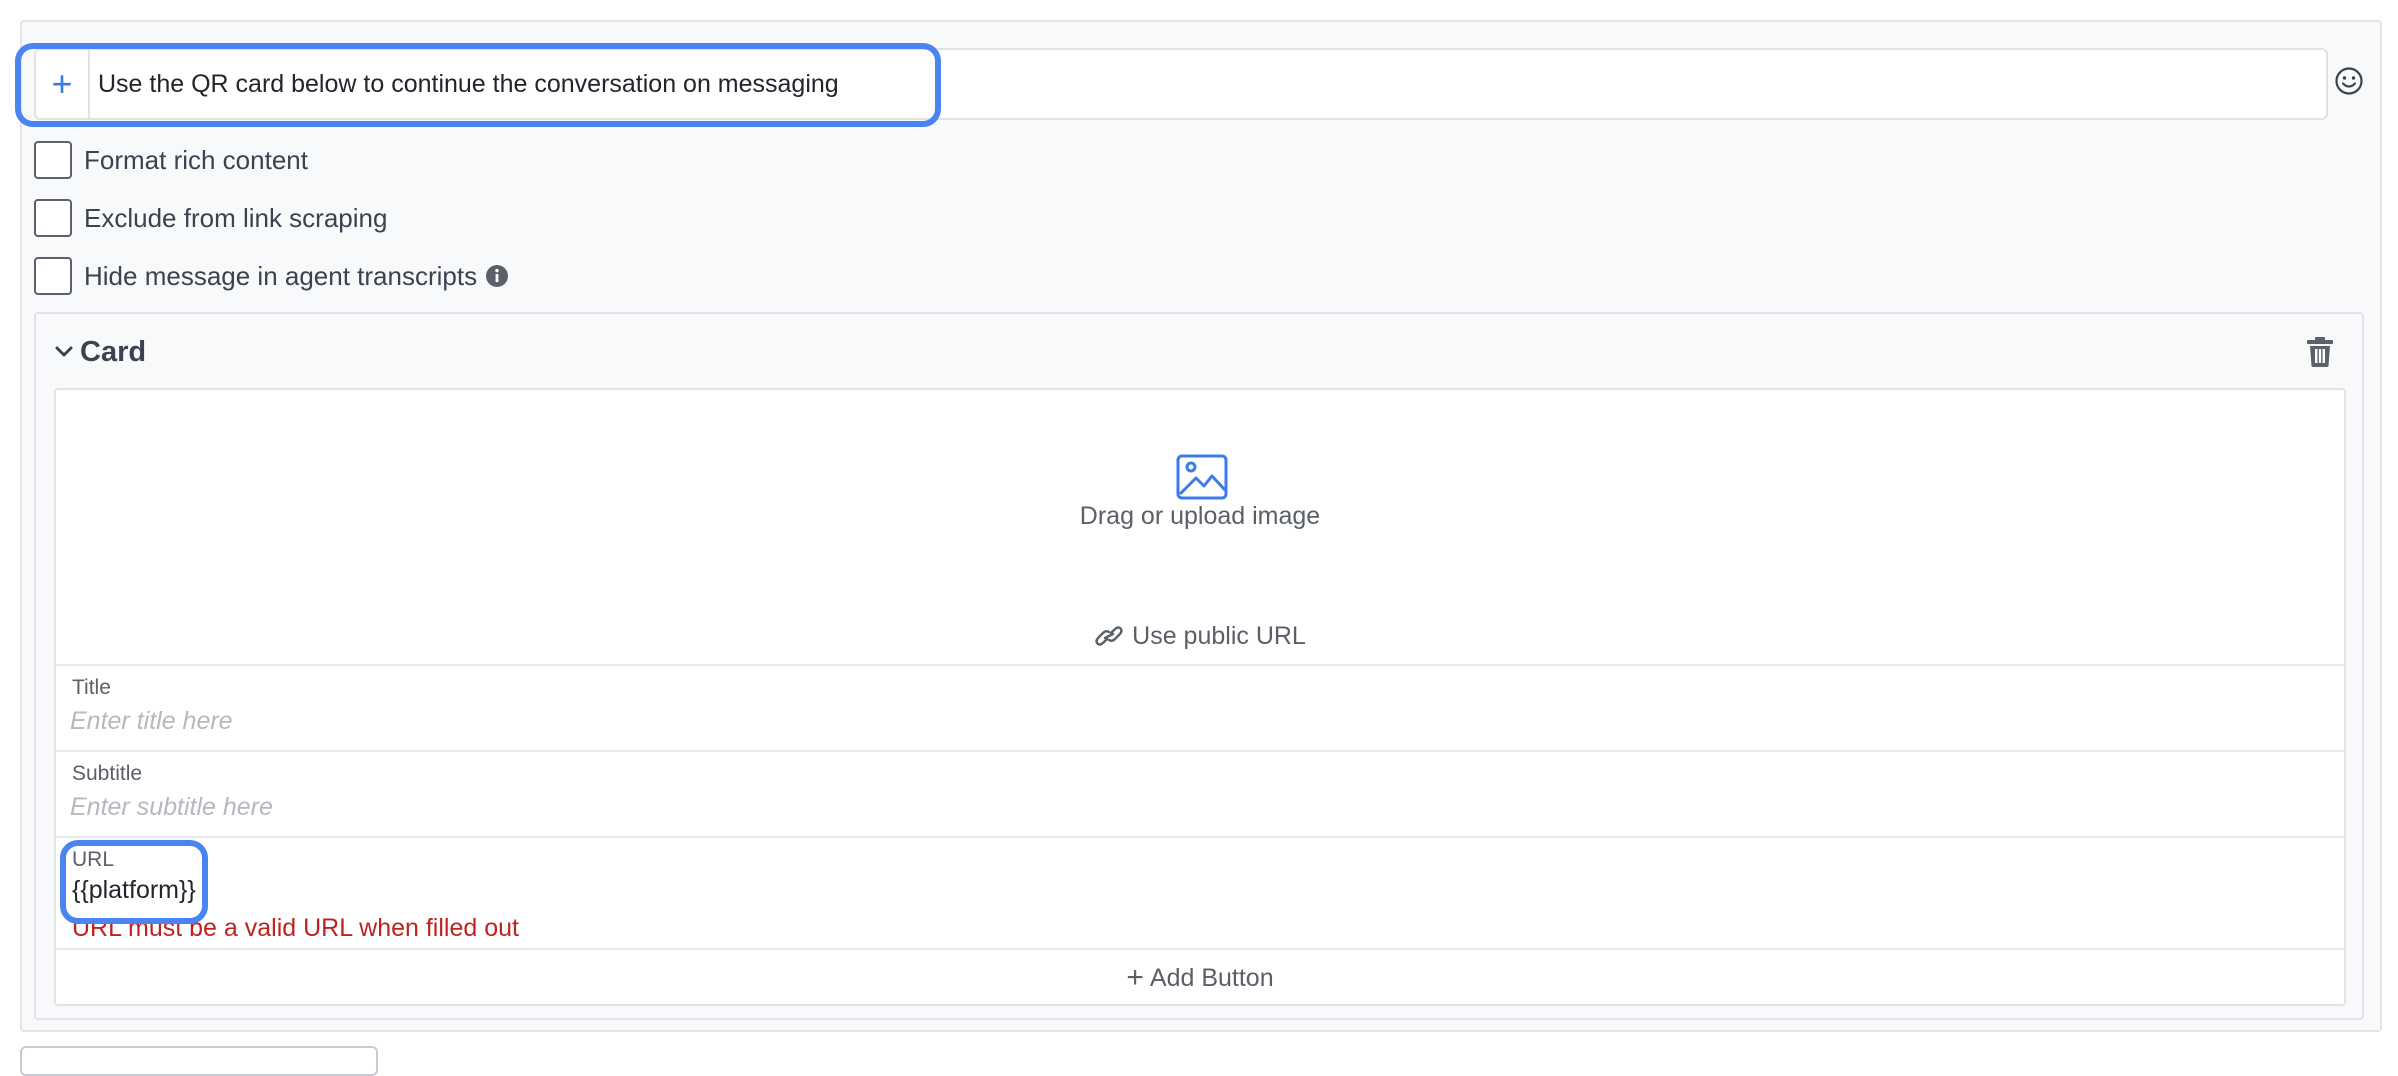 The height and width of the screenshot is (1076, 2398). I want to click on option-hide-in-transcripts: Hide message in agent transcripts, so click(271, 276).